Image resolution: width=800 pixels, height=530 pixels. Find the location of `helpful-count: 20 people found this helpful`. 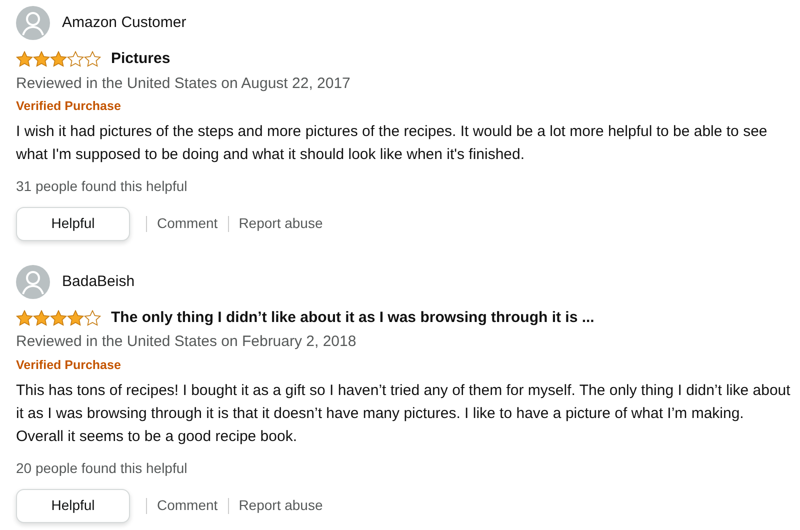

helpful-count: 20 people found this helpful is located at coordinates (102, 468).